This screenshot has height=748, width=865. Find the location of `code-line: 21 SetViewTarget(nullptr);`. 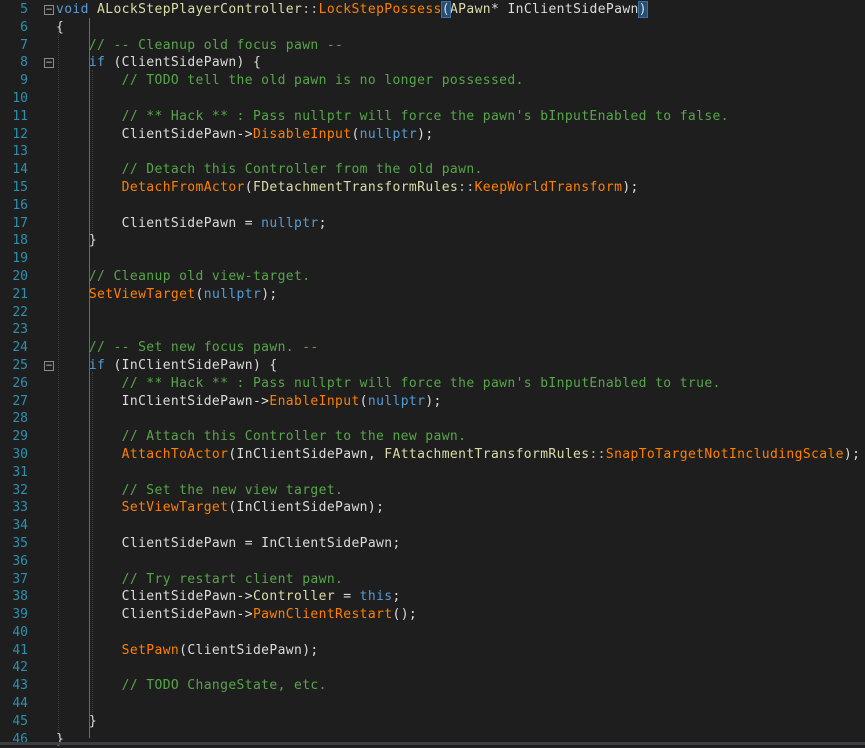

code-line: 21 SetViewTarget(nullptr); is located at coordinates (432, 295).